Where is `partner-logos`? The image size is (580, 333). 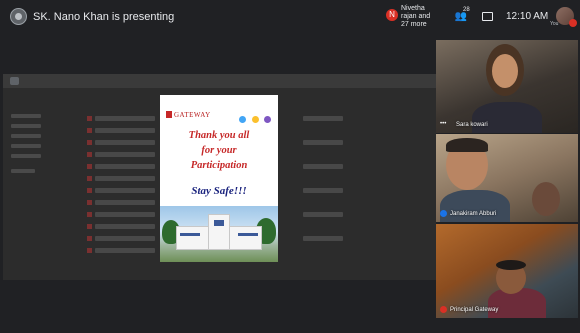 partner-logos is located at coordinates (254, 116).